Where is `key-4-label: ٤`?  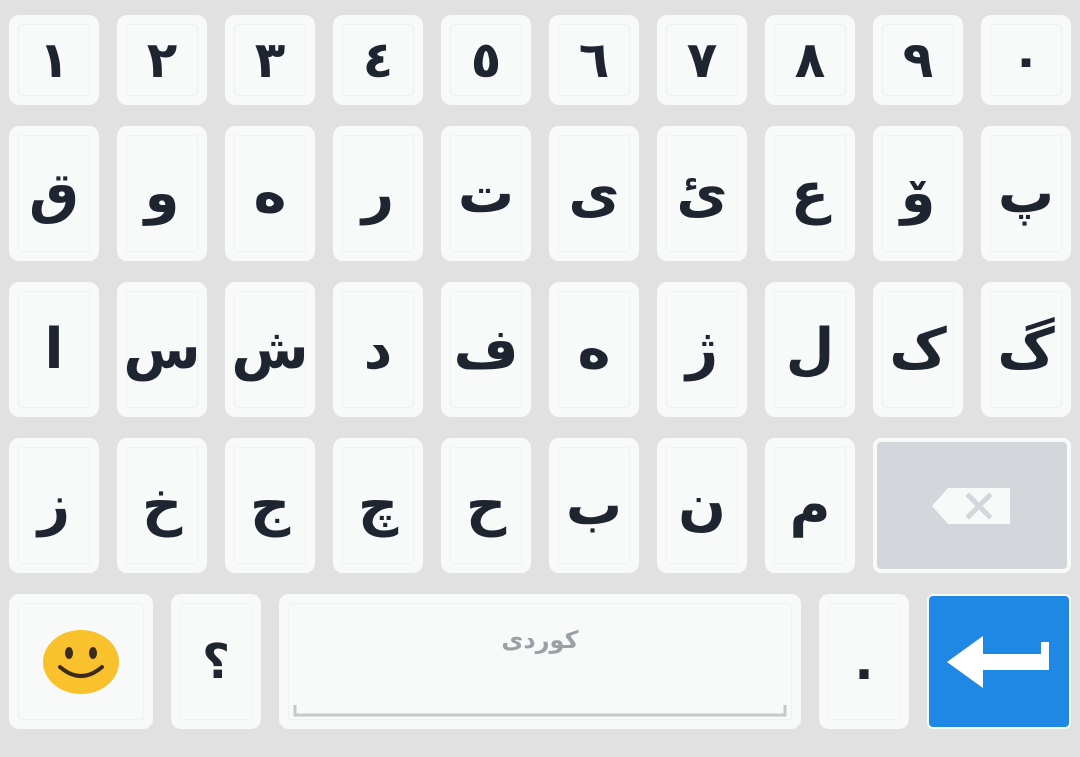 key-4-label: ٤ is located at coordinates (378, 60).